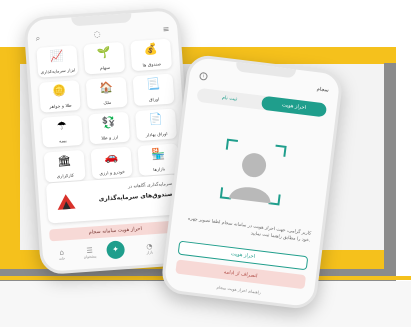  What do you see at coordinates (323, 90) in the screenshot?
I see `brand-label: سجام` at bounding box center [323, 90].